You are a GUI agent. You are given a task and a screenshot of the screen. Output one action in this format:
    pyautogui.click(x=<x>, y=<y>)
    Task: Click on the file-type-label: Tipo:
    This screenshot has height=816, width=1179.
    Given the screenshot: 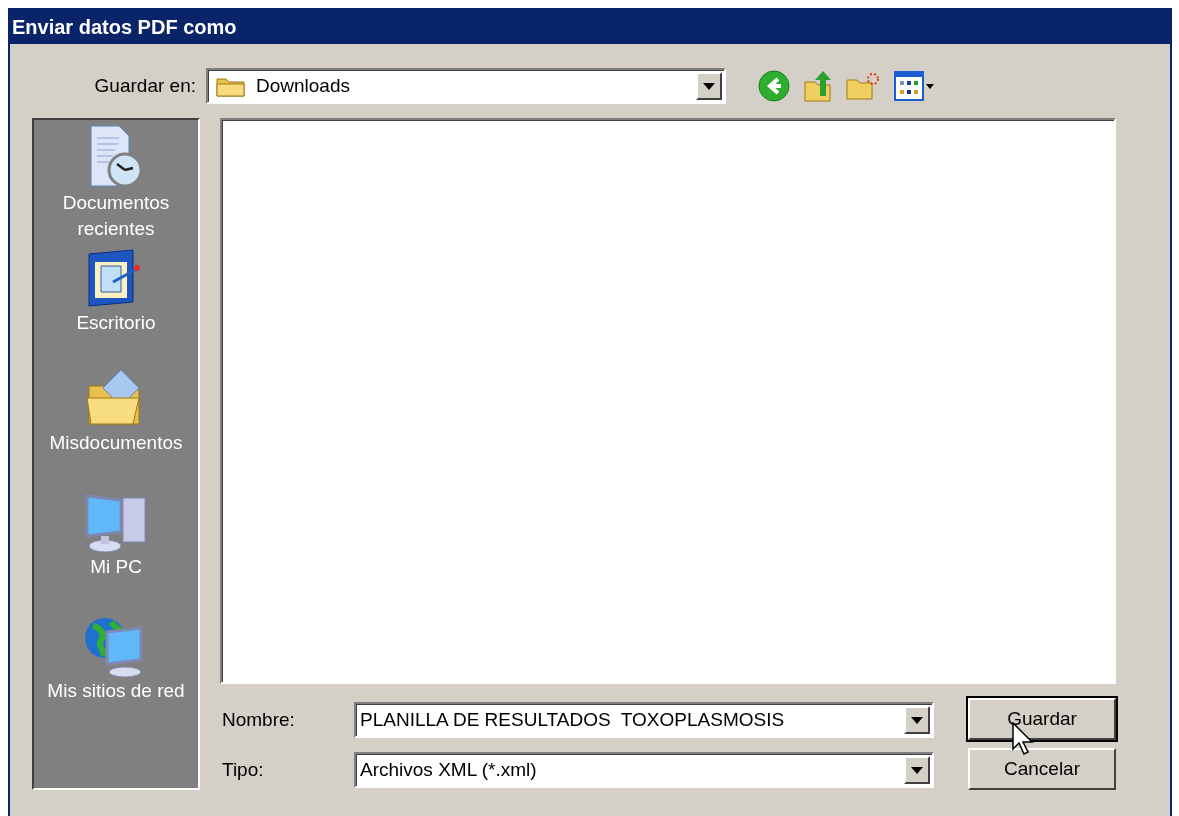 What is the action you would take?
    pyautogui.click(x=243, y=769)
    